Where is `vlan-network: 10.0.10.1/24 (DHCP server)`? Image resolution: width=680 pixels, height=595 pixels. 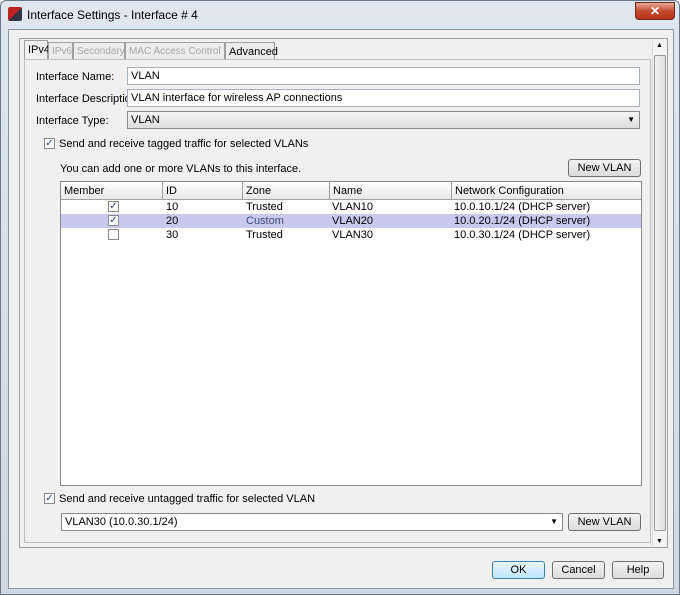 vlan-network: 10.0.10.1/24 (DHCP server) is located at coordinates (522, 207).